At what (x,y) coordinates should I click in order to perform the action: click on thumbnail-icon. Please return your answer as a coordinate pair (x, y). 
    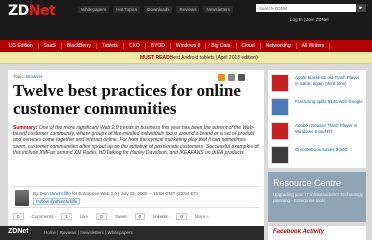
    Looking at the image, I should click on (280, 107).